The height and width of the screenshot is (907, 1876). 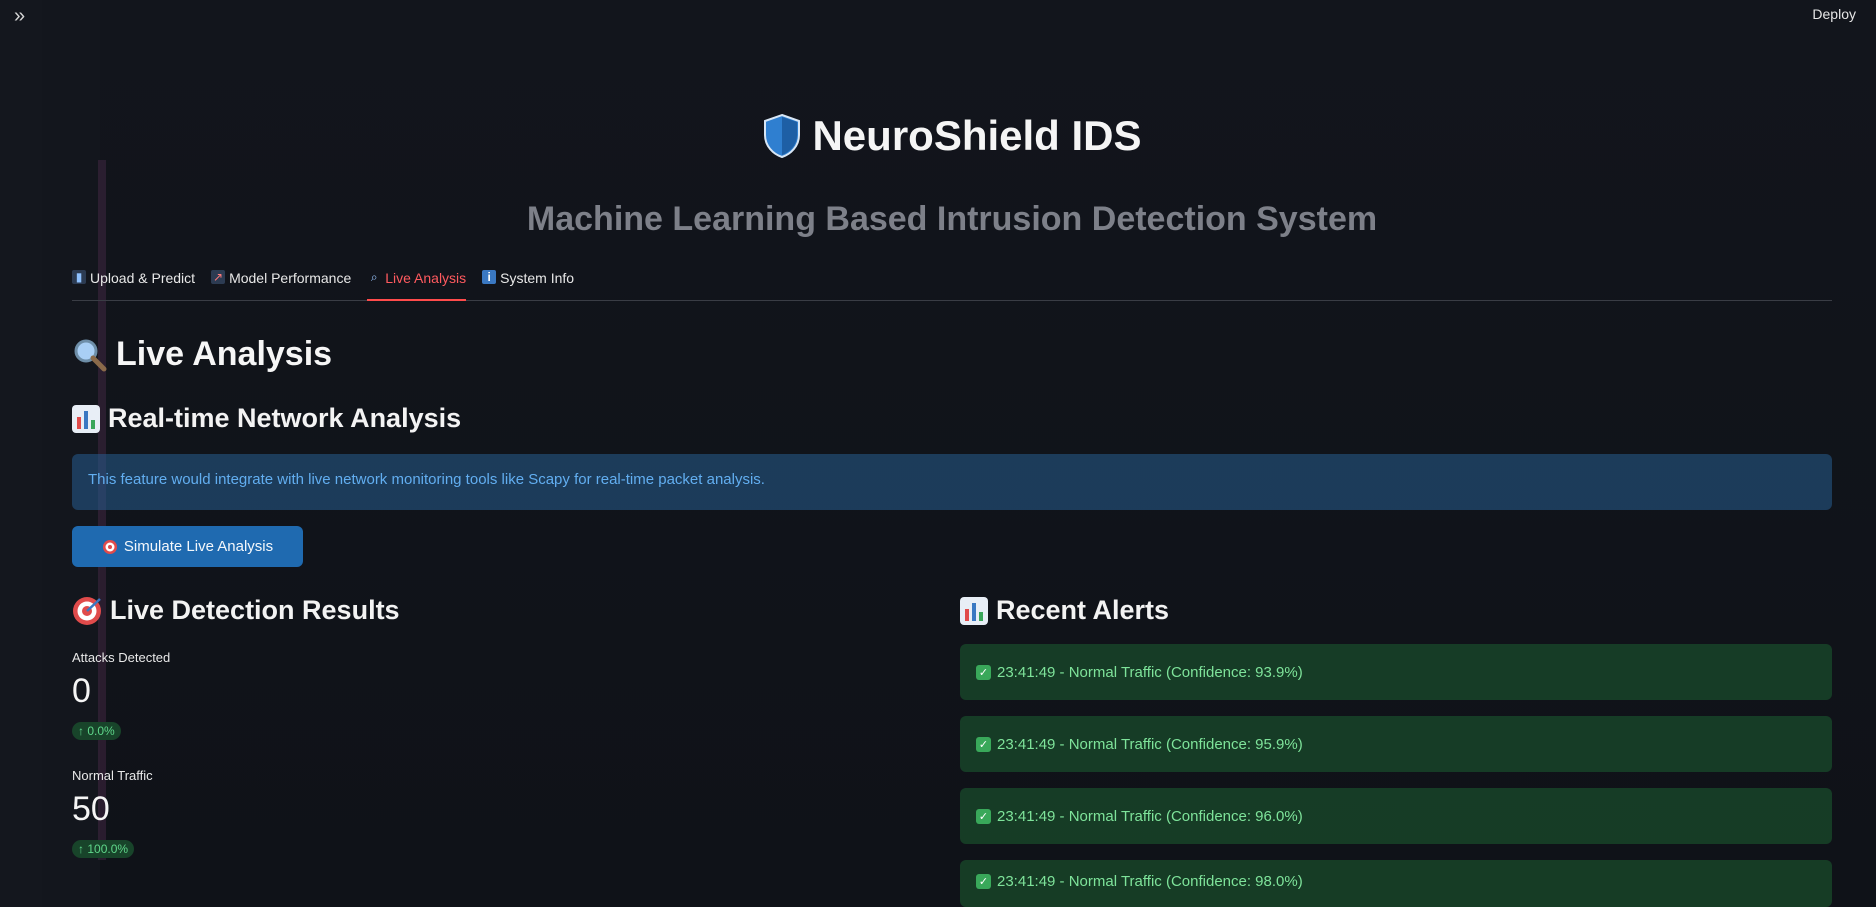 I want to click on page-title: NeuroShield IDS, so click(x=952, y=136).